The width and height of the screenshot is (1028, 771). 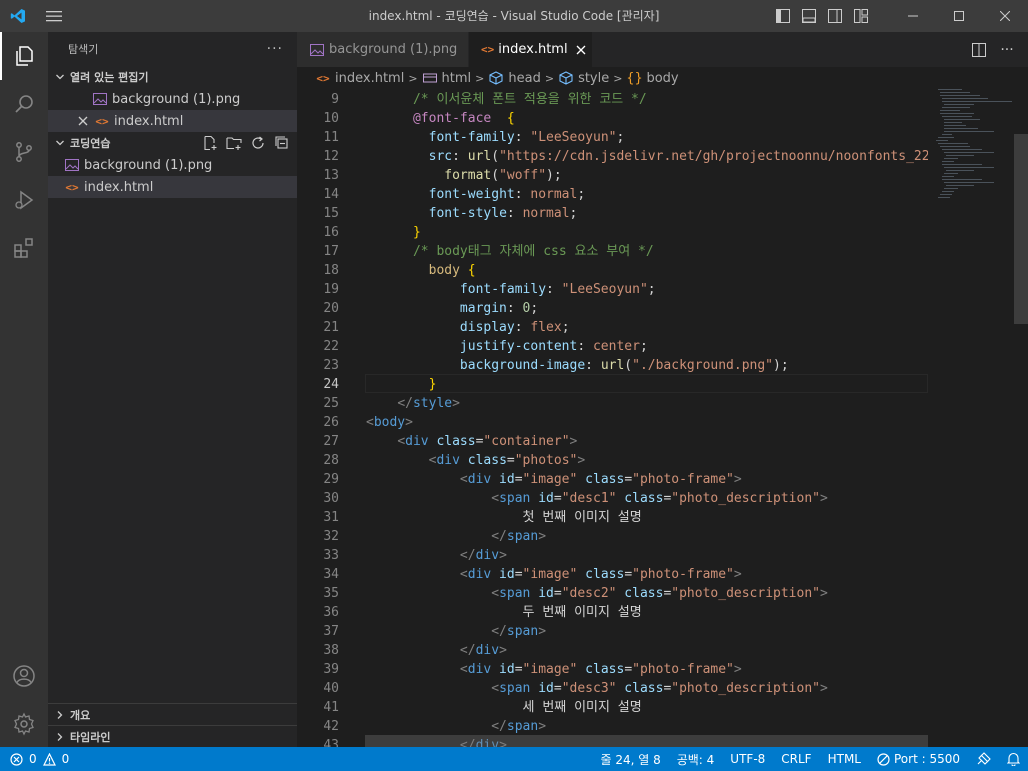 What do you see at coordinates (612, 346) in the screenshot?
I see `code-line: 22 justify-content: center;` at bounding box center [612, 346].